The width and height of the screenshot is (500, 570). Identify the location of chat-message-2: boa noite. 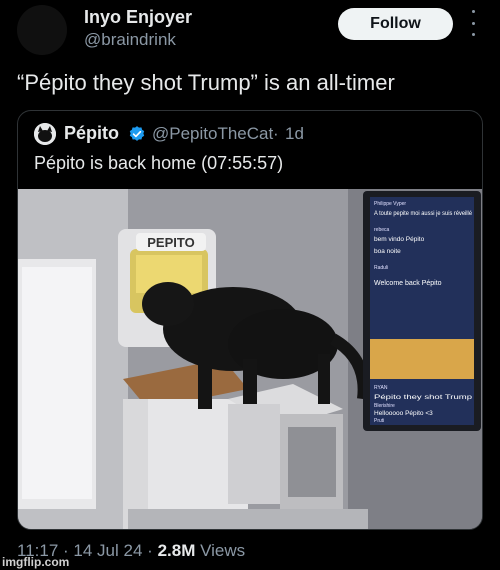
(387, 251).